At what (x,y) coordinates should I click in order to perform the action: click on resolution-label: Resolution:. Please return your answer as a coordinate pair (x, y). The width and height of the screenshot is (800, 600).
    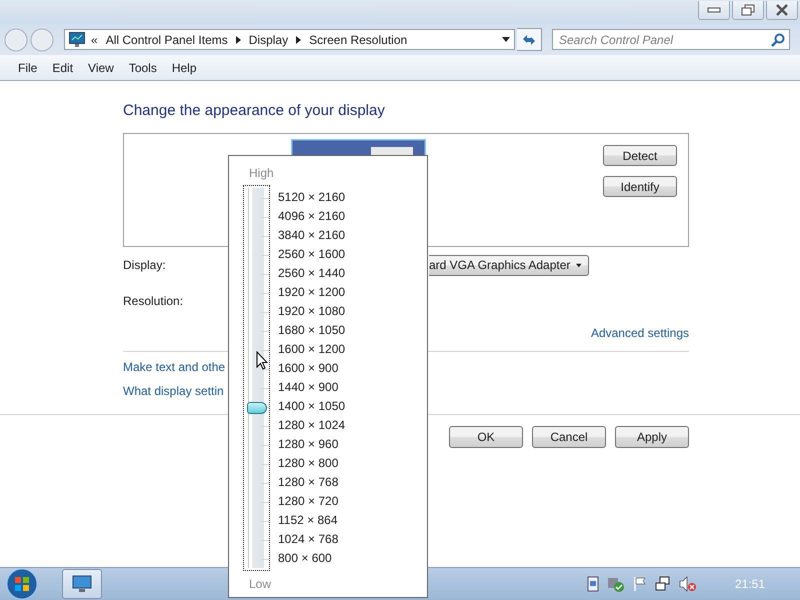
    Looking at the image, I should click on (153, 301).